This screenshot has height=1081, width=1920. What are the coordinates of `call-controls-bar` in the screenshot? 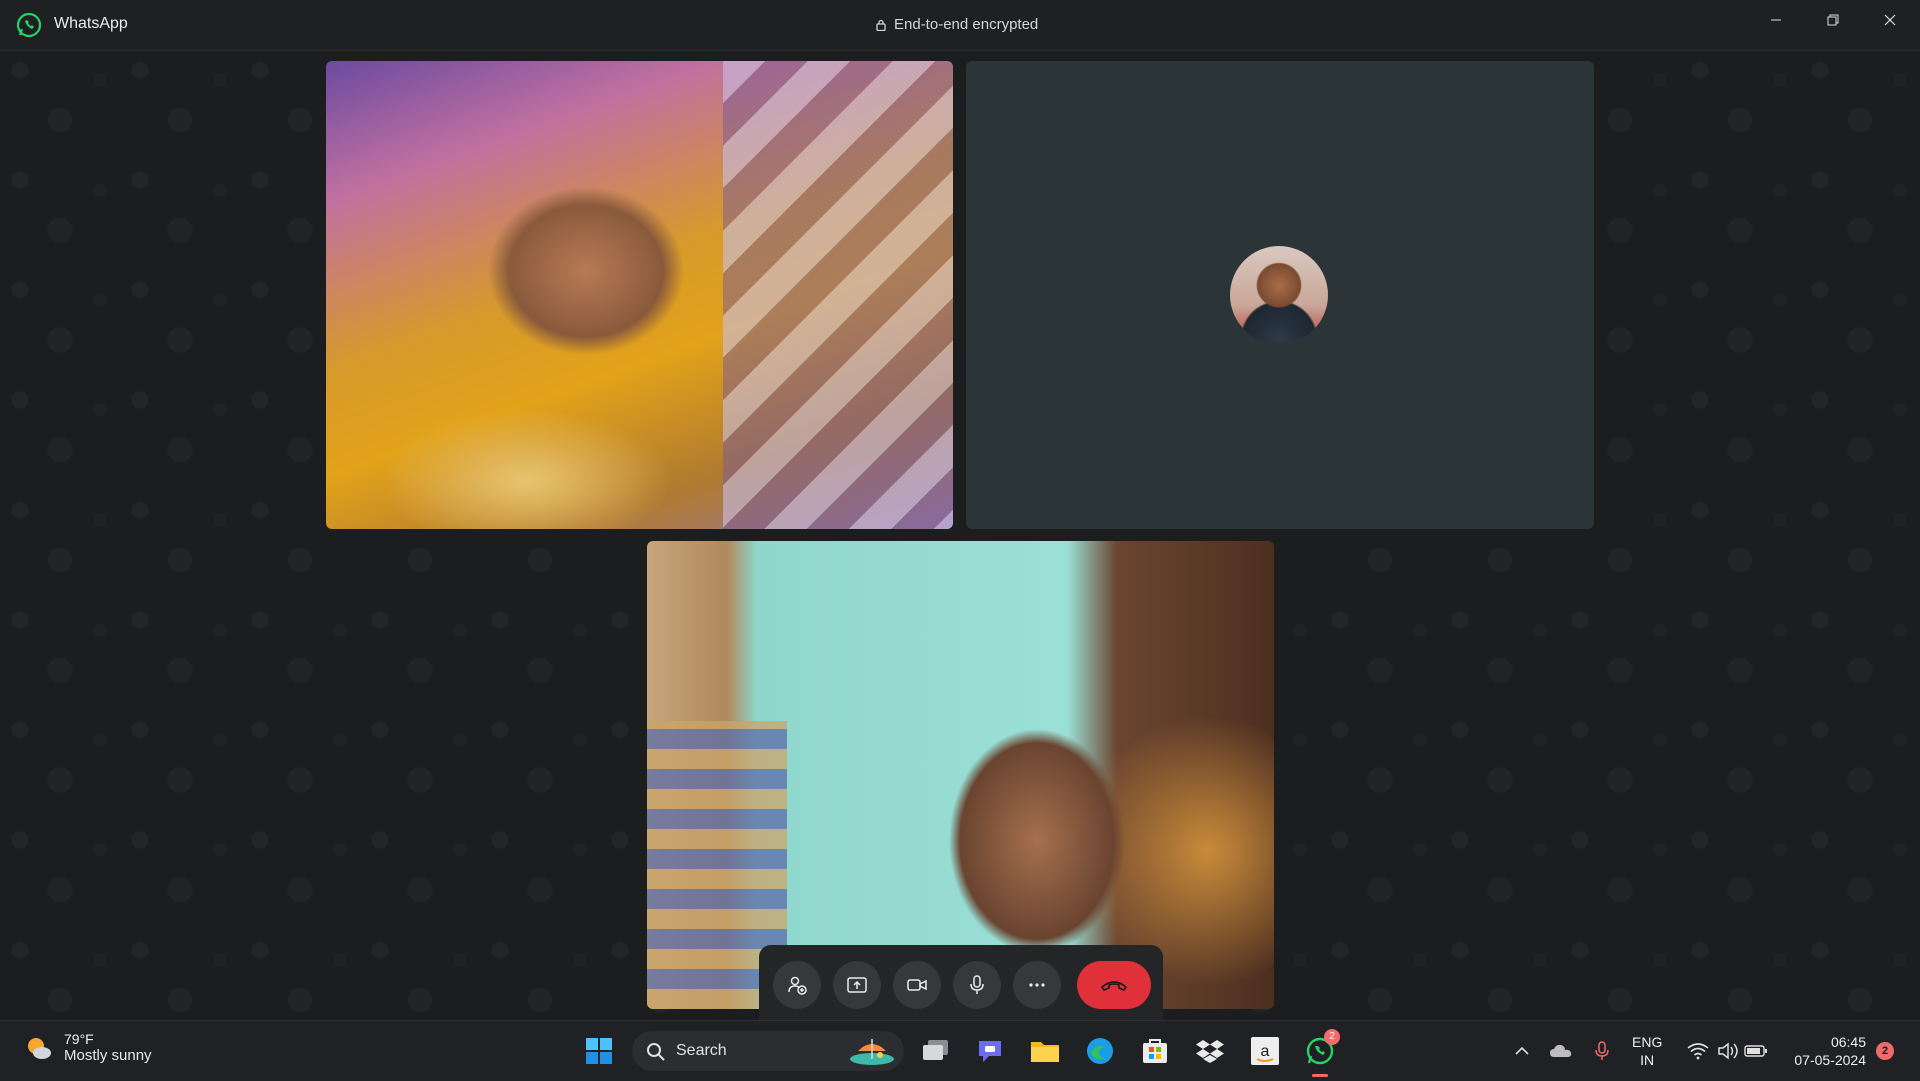 It's located at (961, 985).